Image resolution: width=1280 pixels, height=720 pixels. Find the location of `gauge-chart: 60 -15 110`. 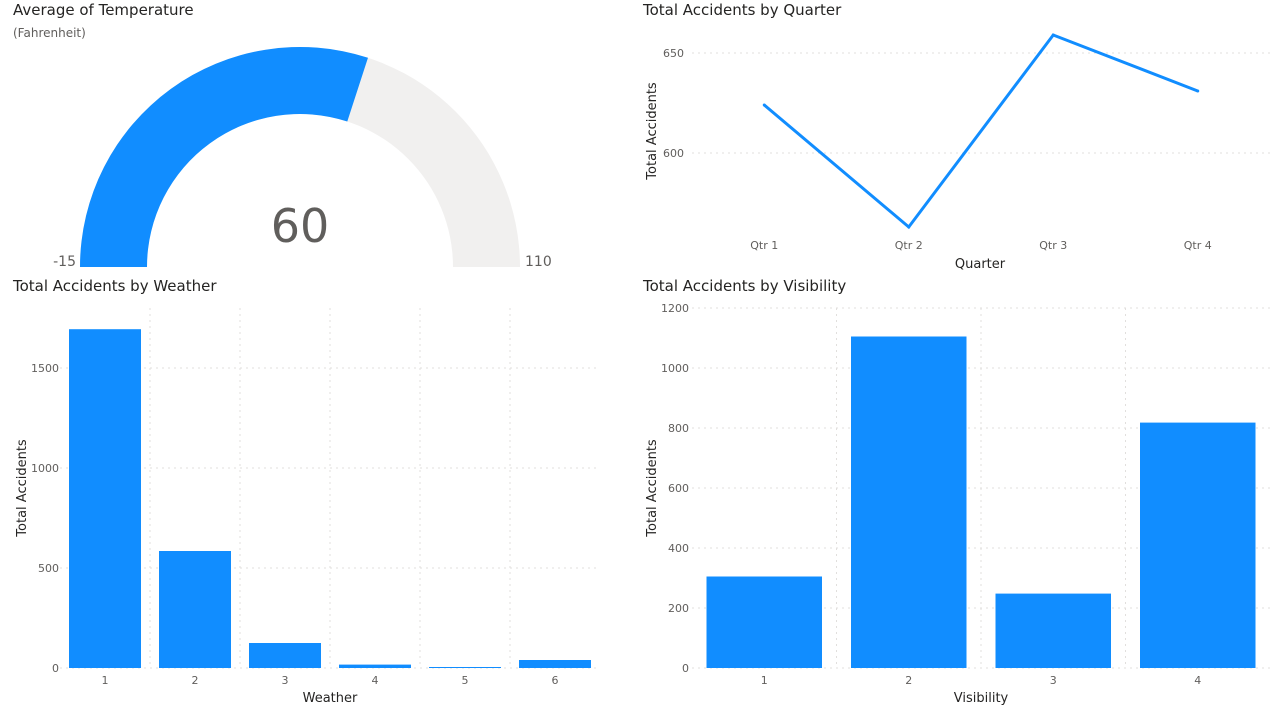

gauge-chart: 60 -15 110 is located at coordinates (302, 158).